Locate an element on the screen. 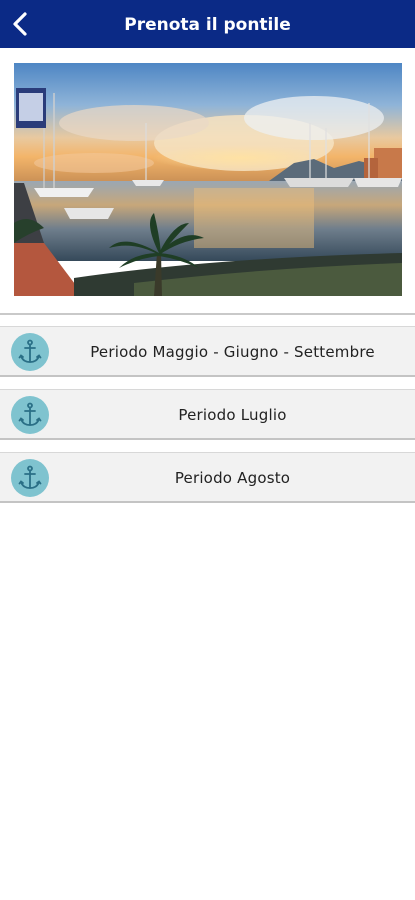  section-divider is located at coordinates (207, 314).